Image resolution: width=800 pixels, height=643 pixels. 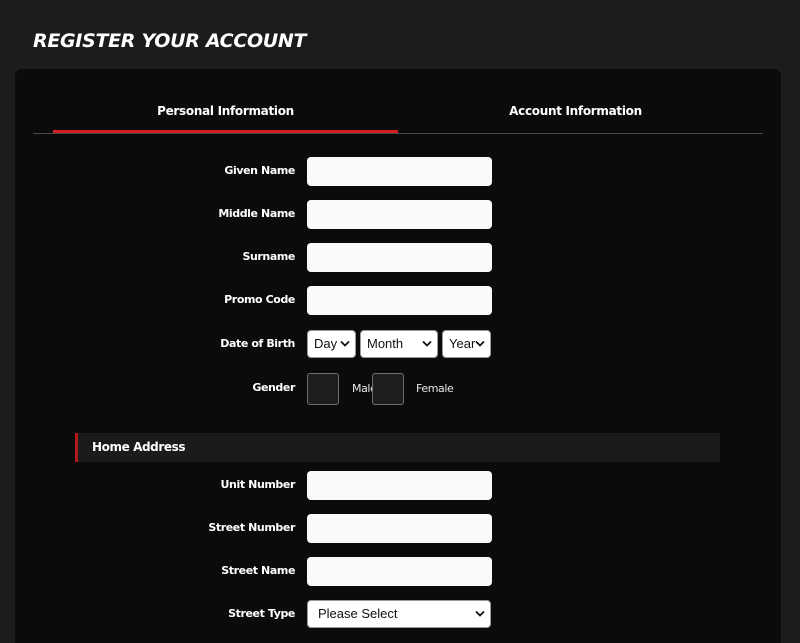 I want to click on dob-day-value: Day, so click(x=326, y=343).